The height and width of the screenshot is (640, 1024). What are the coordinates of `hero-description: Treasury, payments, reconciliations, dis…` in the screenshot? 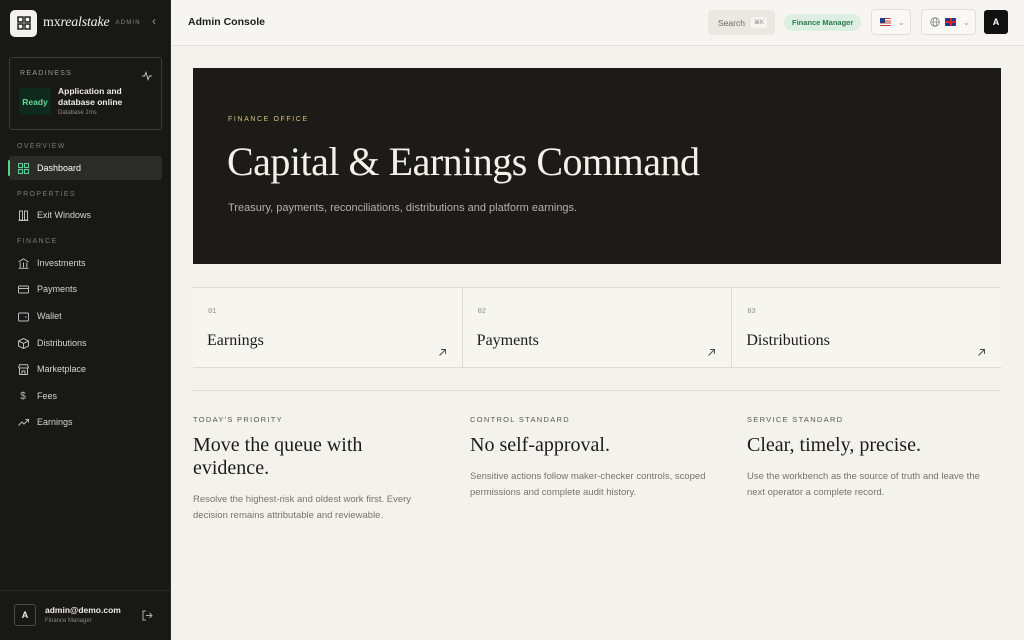 It's located at (403, 208).